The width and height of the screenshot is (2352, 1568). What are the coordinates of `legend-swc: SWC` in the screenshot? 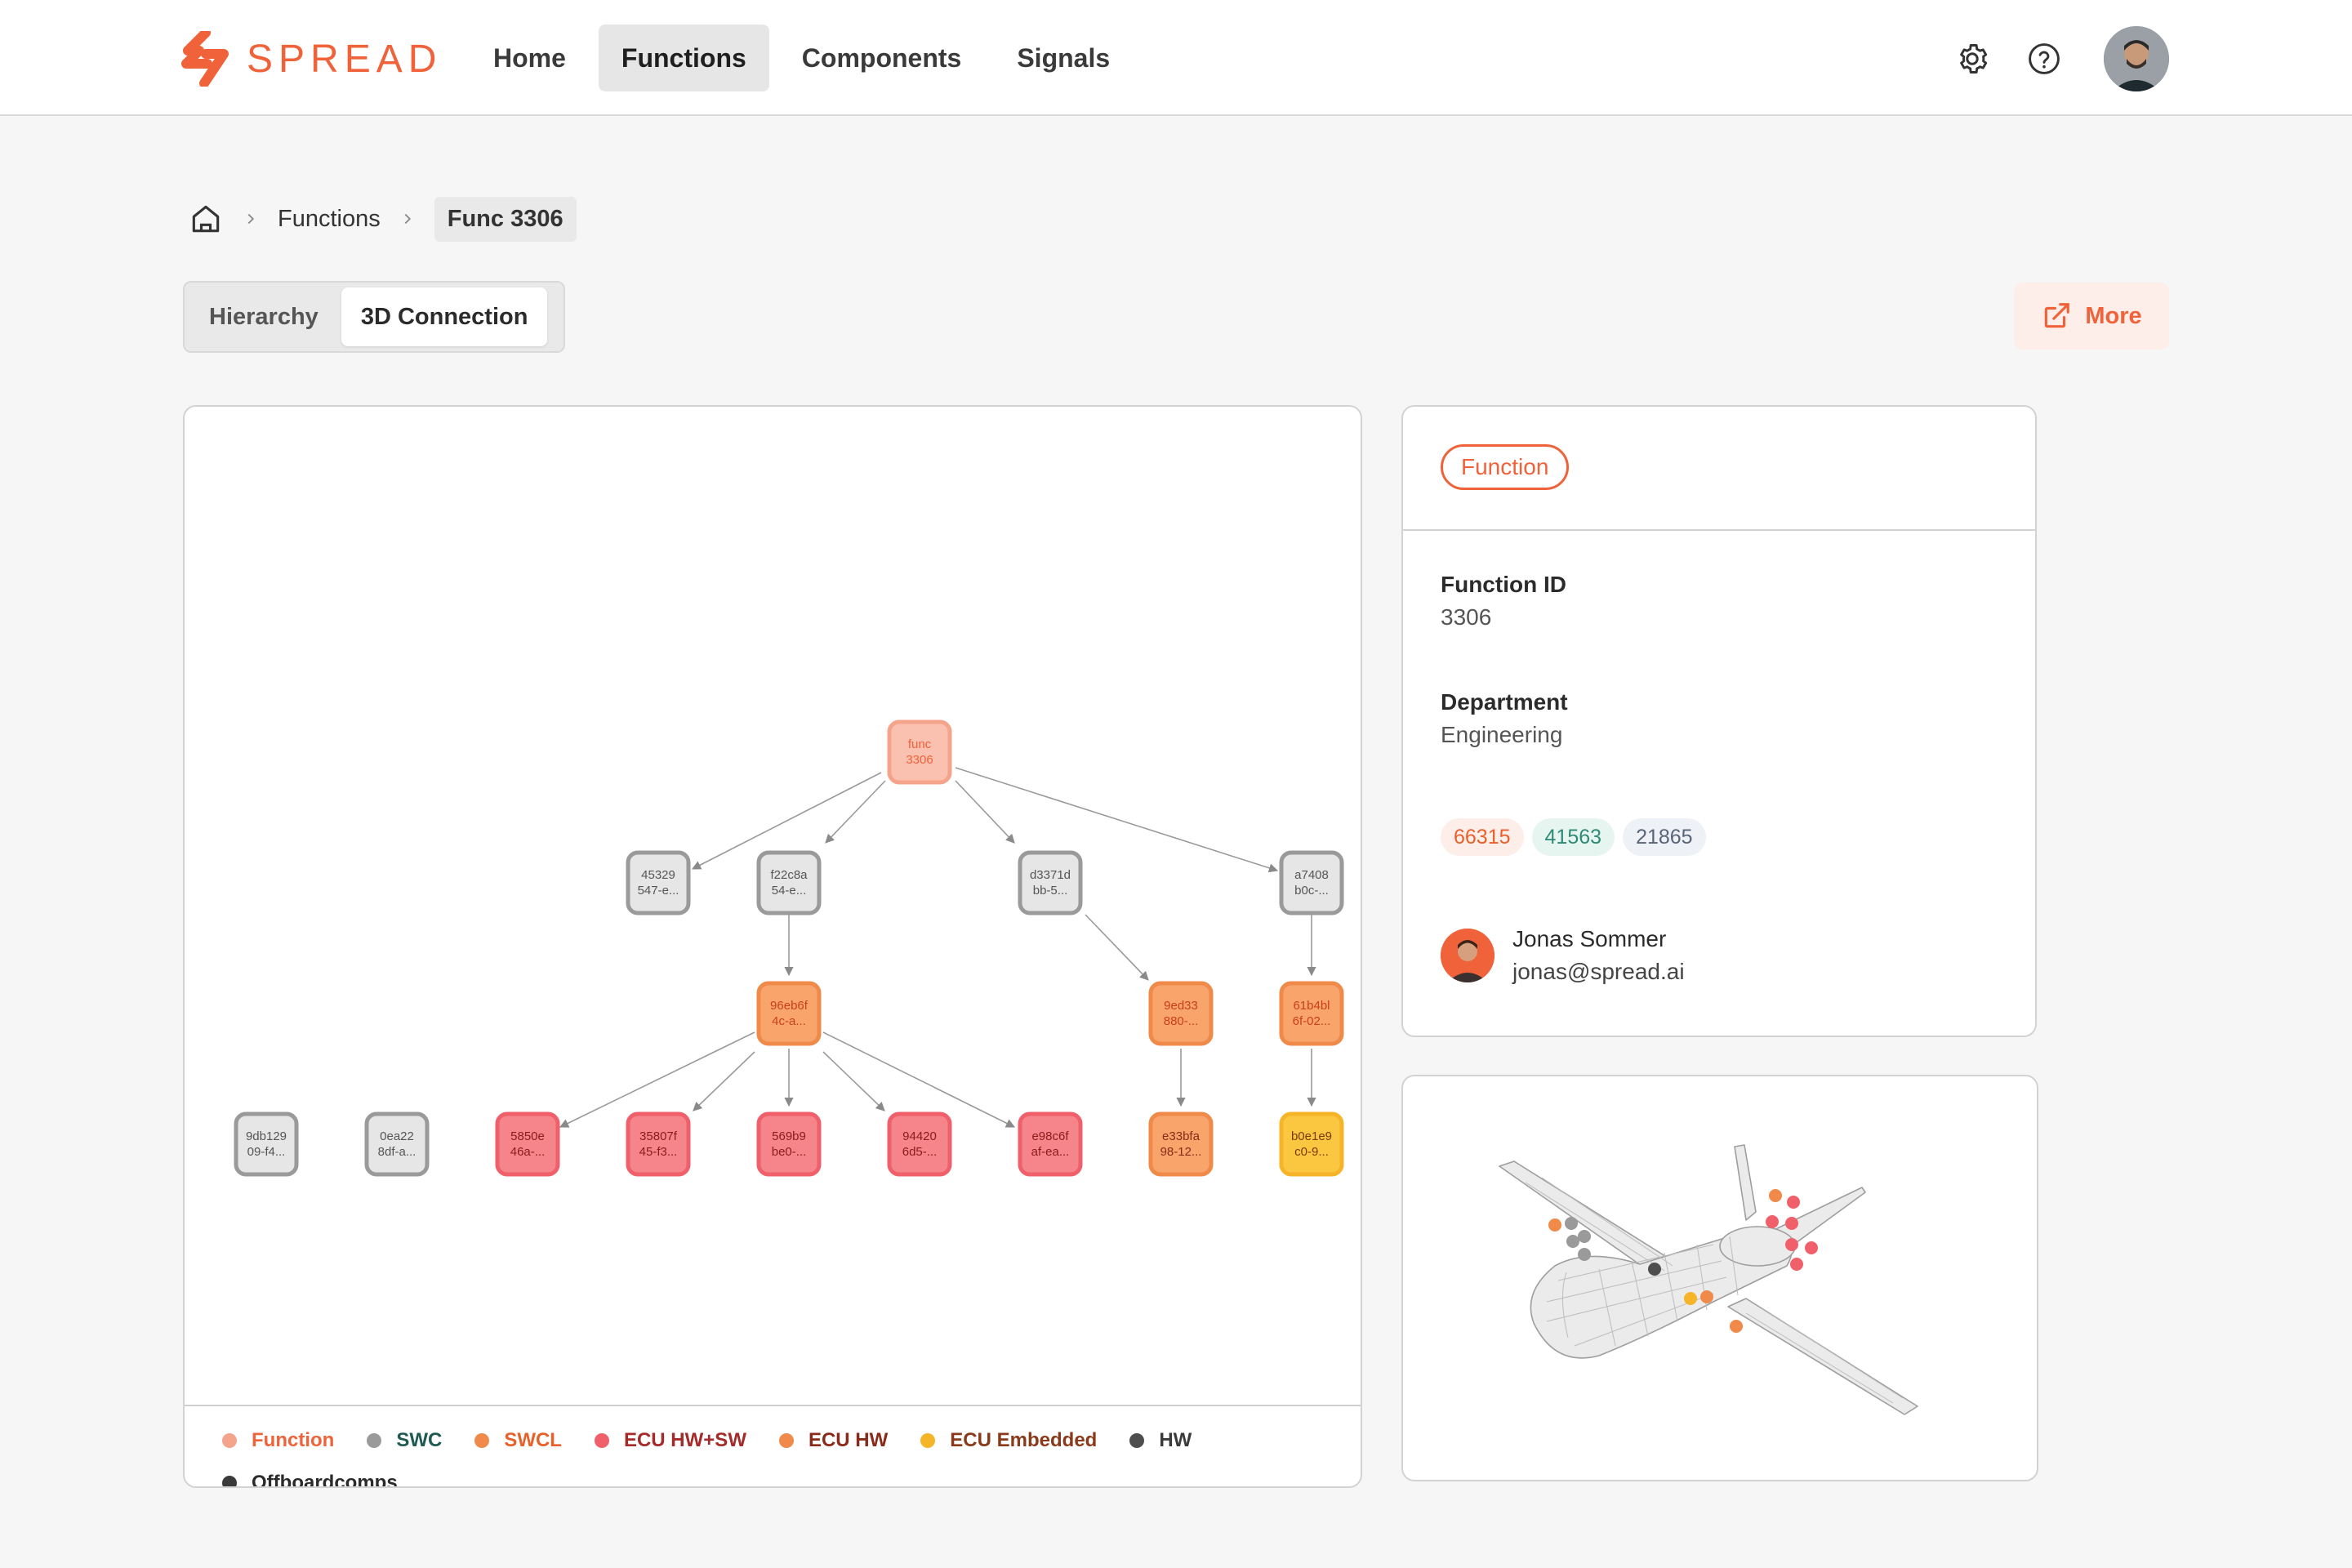 It's located at (404, 1440).